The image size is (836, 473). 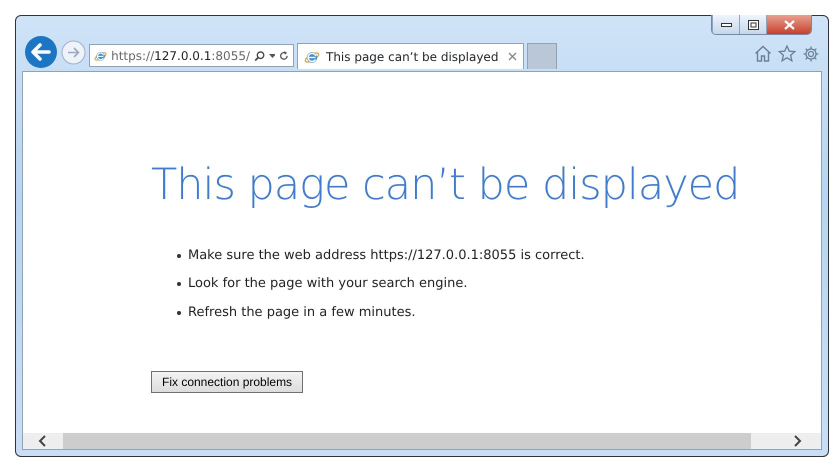 What do you see at coordinates (302, 313) in the screenshot?
I see `bullet-text: Refresh the page in a few minutes.` at bounding box center [302, 313].